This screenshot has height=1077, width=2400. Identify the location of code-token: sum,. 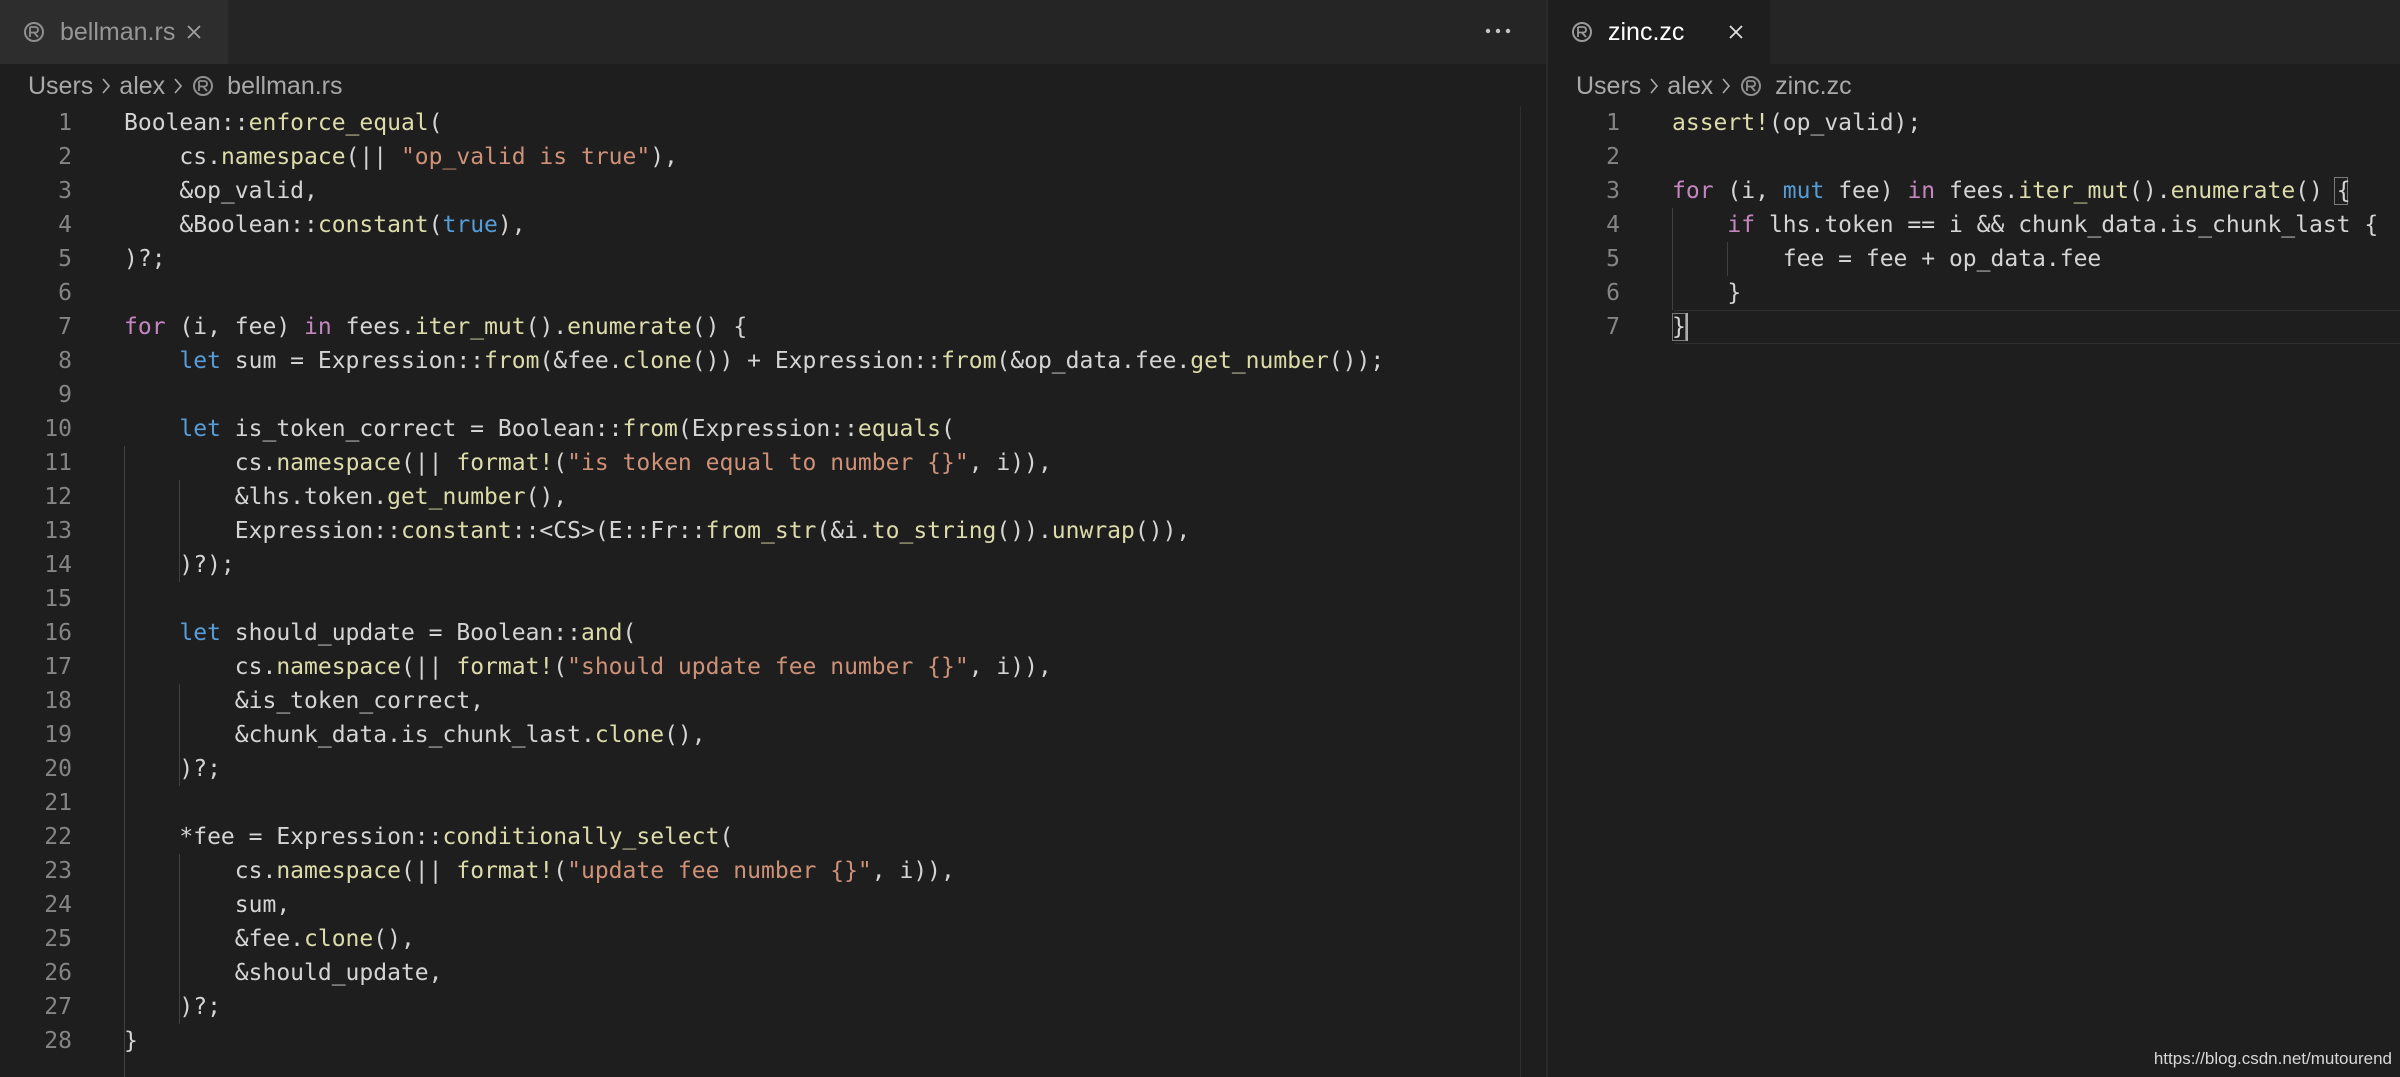
(207, 905).